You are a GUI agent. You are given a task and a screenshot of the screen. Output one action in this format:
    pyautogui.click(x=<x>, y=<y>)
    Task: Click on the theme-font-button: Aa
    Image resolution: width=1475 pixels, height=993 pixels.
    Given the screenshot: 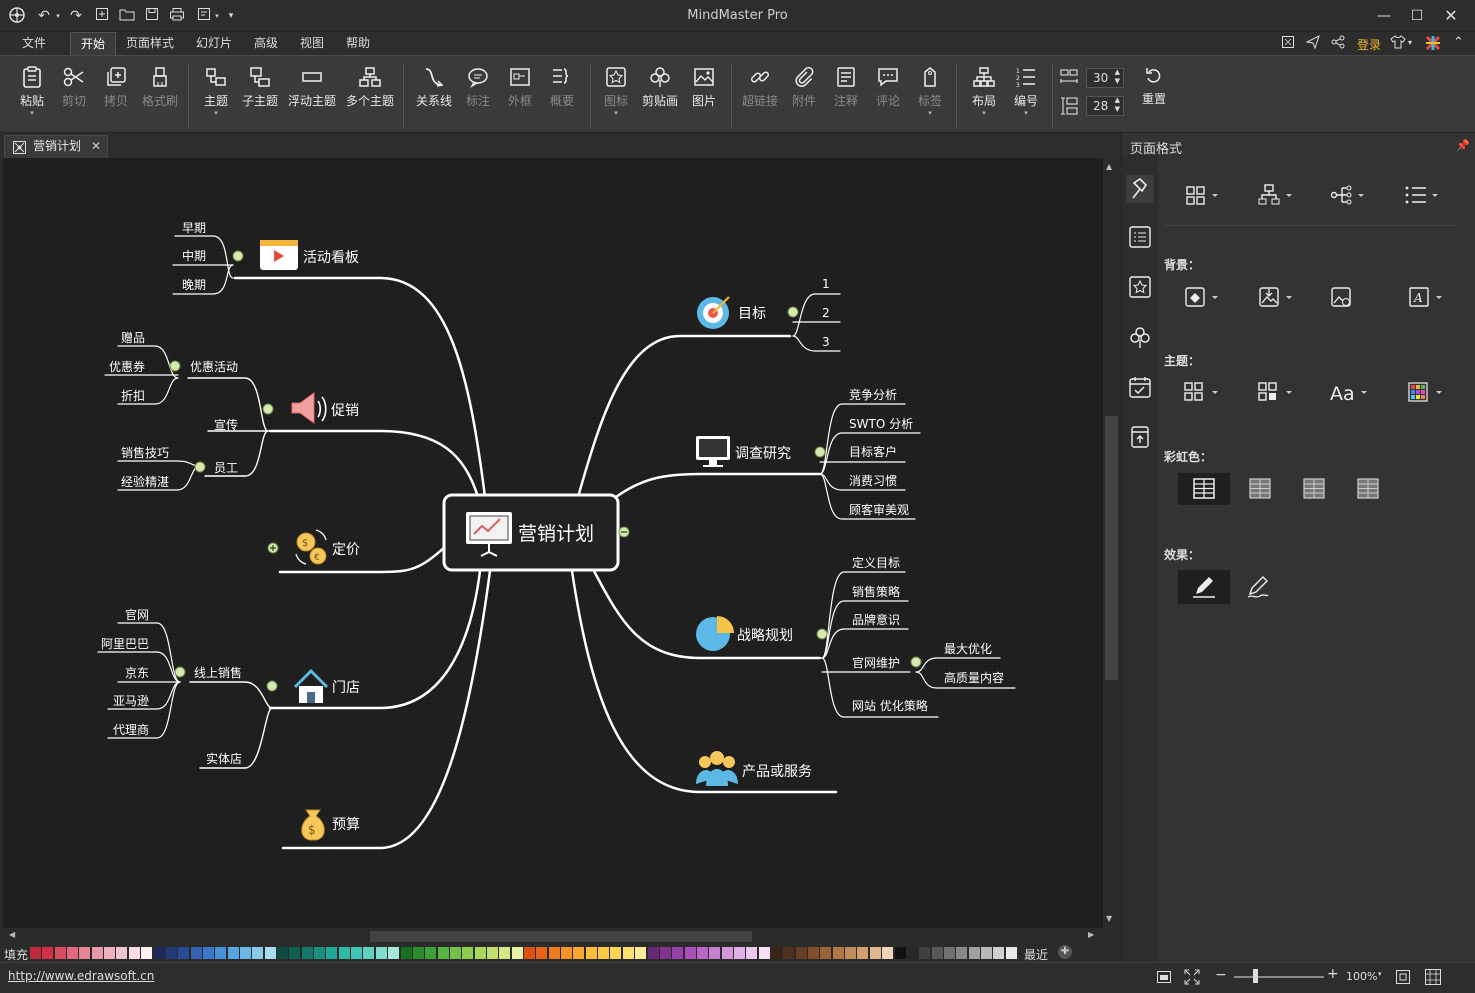 What is the action you would take?
    pyautogui.click(x=1348, y=392)
    